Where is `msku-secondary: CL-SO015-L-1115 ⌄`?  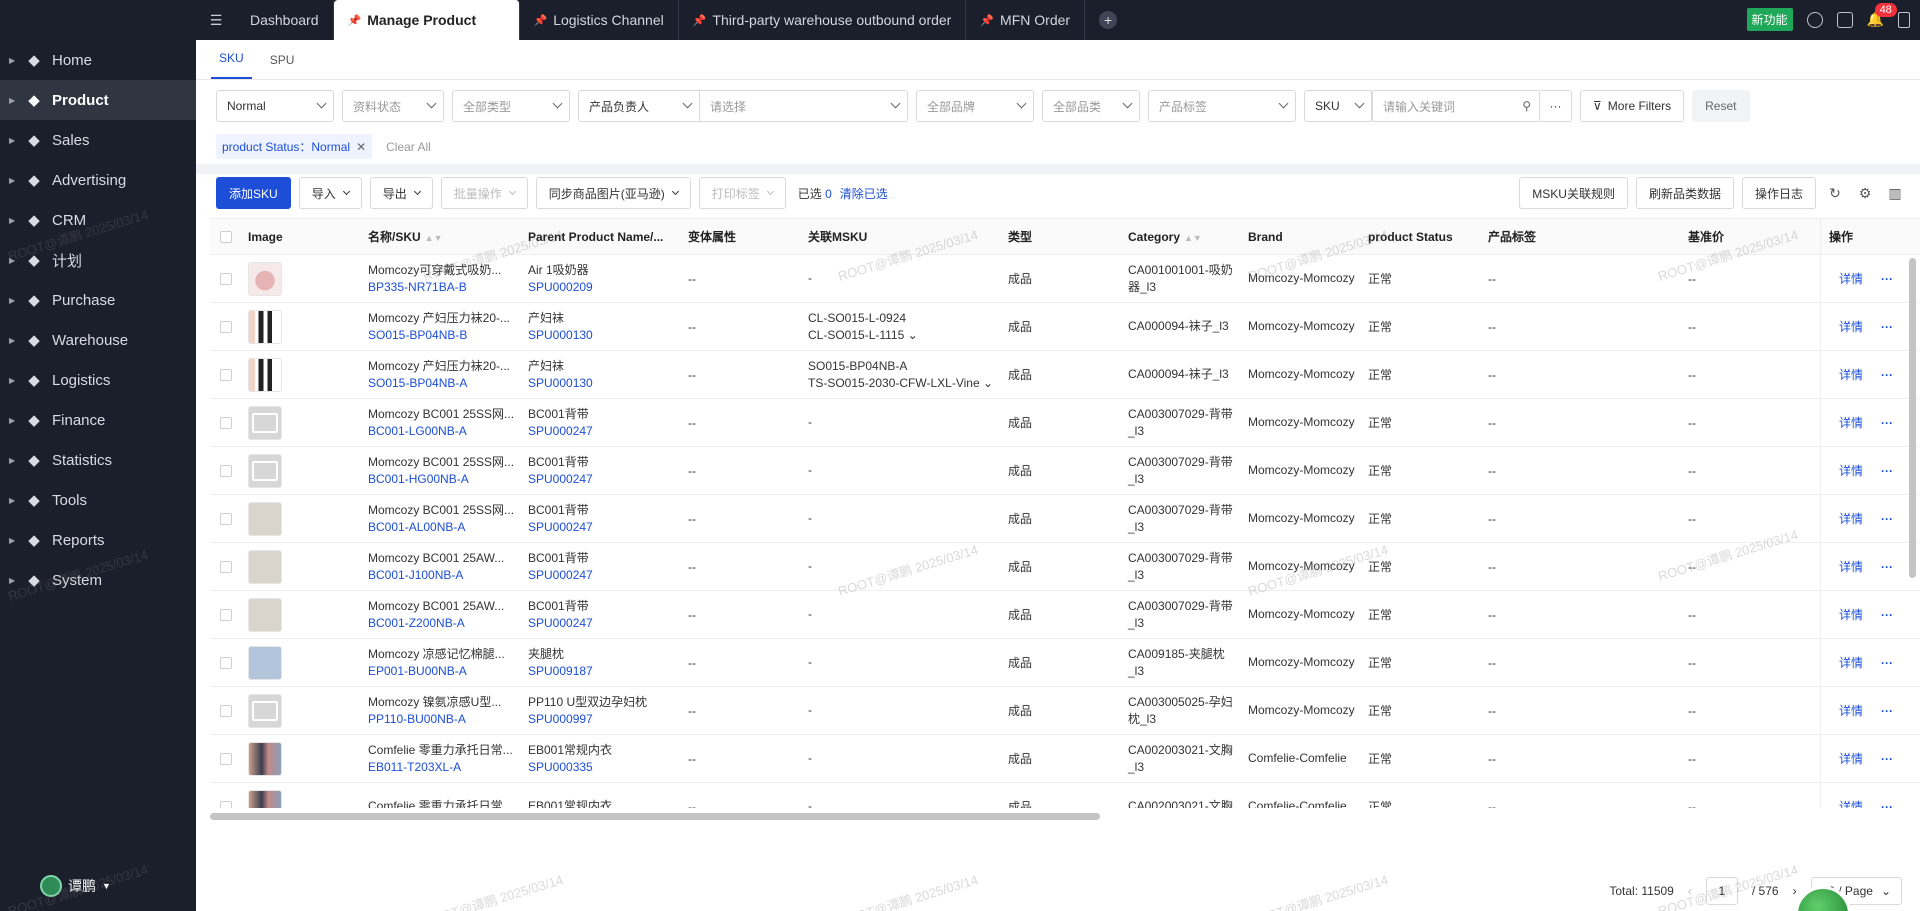 msku-secondary: CL-SO015-L-1115 ⌄ is located at coordinates (904, 335).